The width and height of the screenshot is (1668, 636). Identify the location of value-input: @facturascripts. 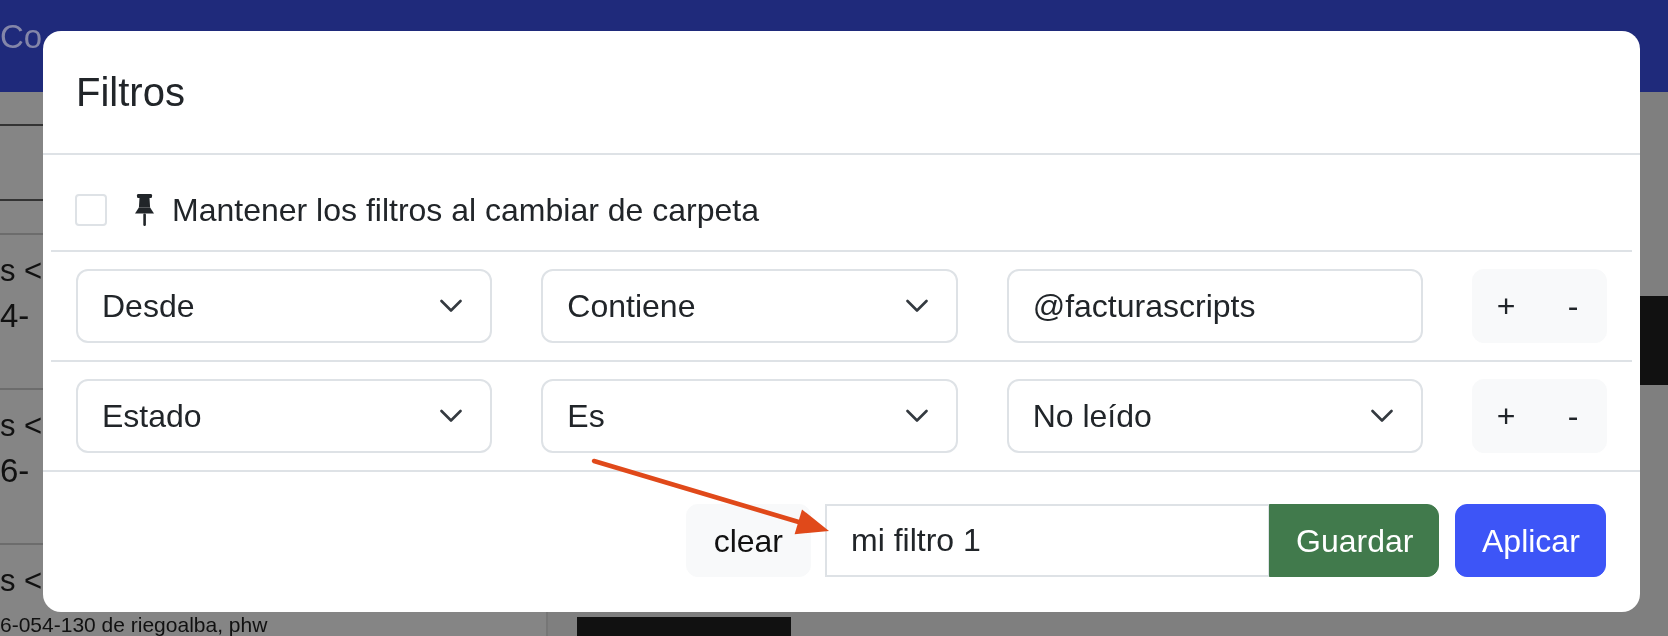
(1214, 306).